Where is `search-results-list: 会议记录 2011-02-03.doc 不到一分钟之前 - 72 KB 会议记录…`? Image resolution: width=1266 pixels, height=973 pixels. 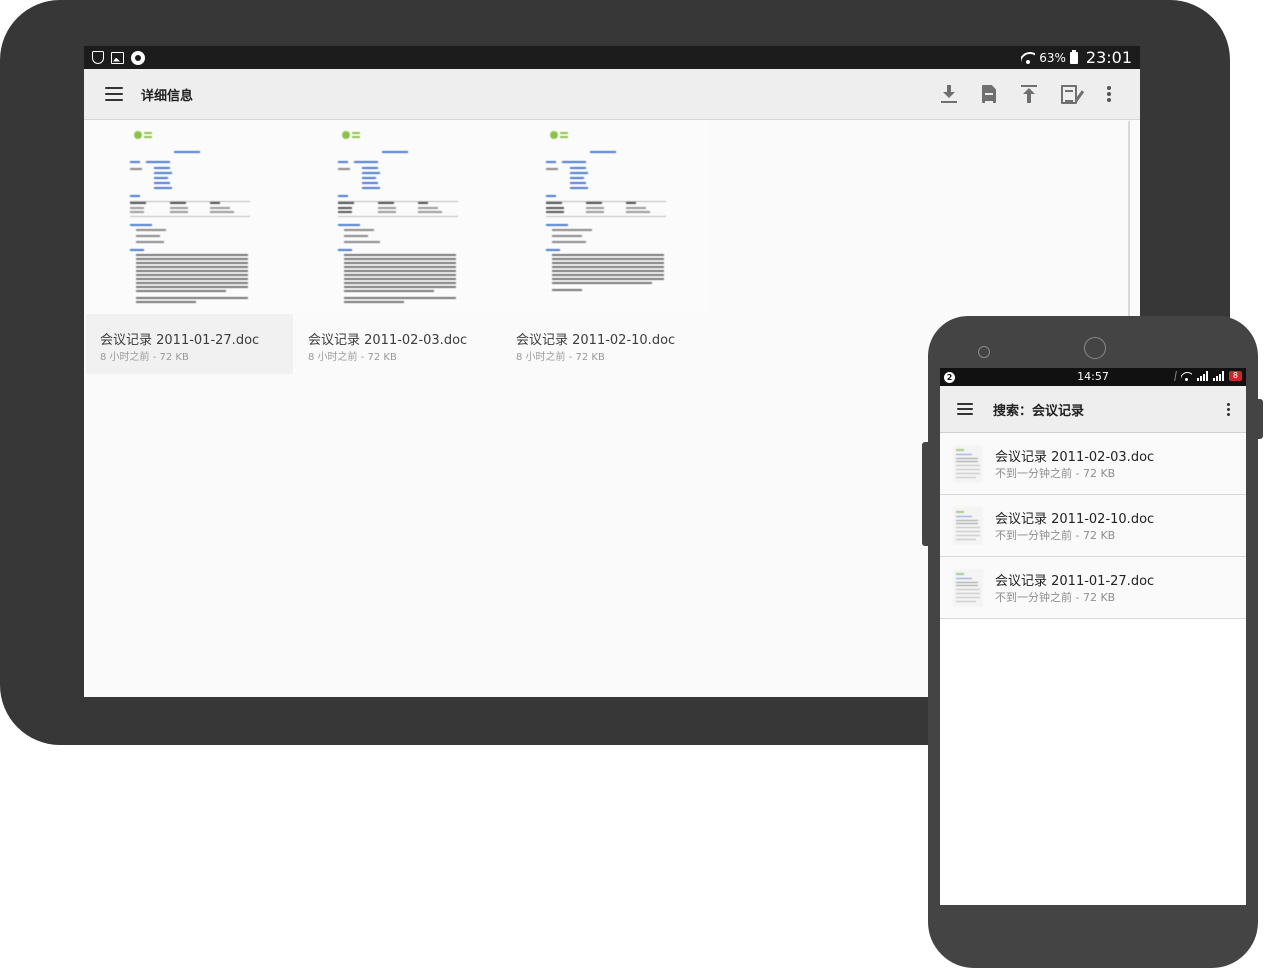
search-results-list: 会议记录 2011-02-03.doc 不到一分钟之前 - 72 KB 会议记录… is located at coordinates (1093, 526).